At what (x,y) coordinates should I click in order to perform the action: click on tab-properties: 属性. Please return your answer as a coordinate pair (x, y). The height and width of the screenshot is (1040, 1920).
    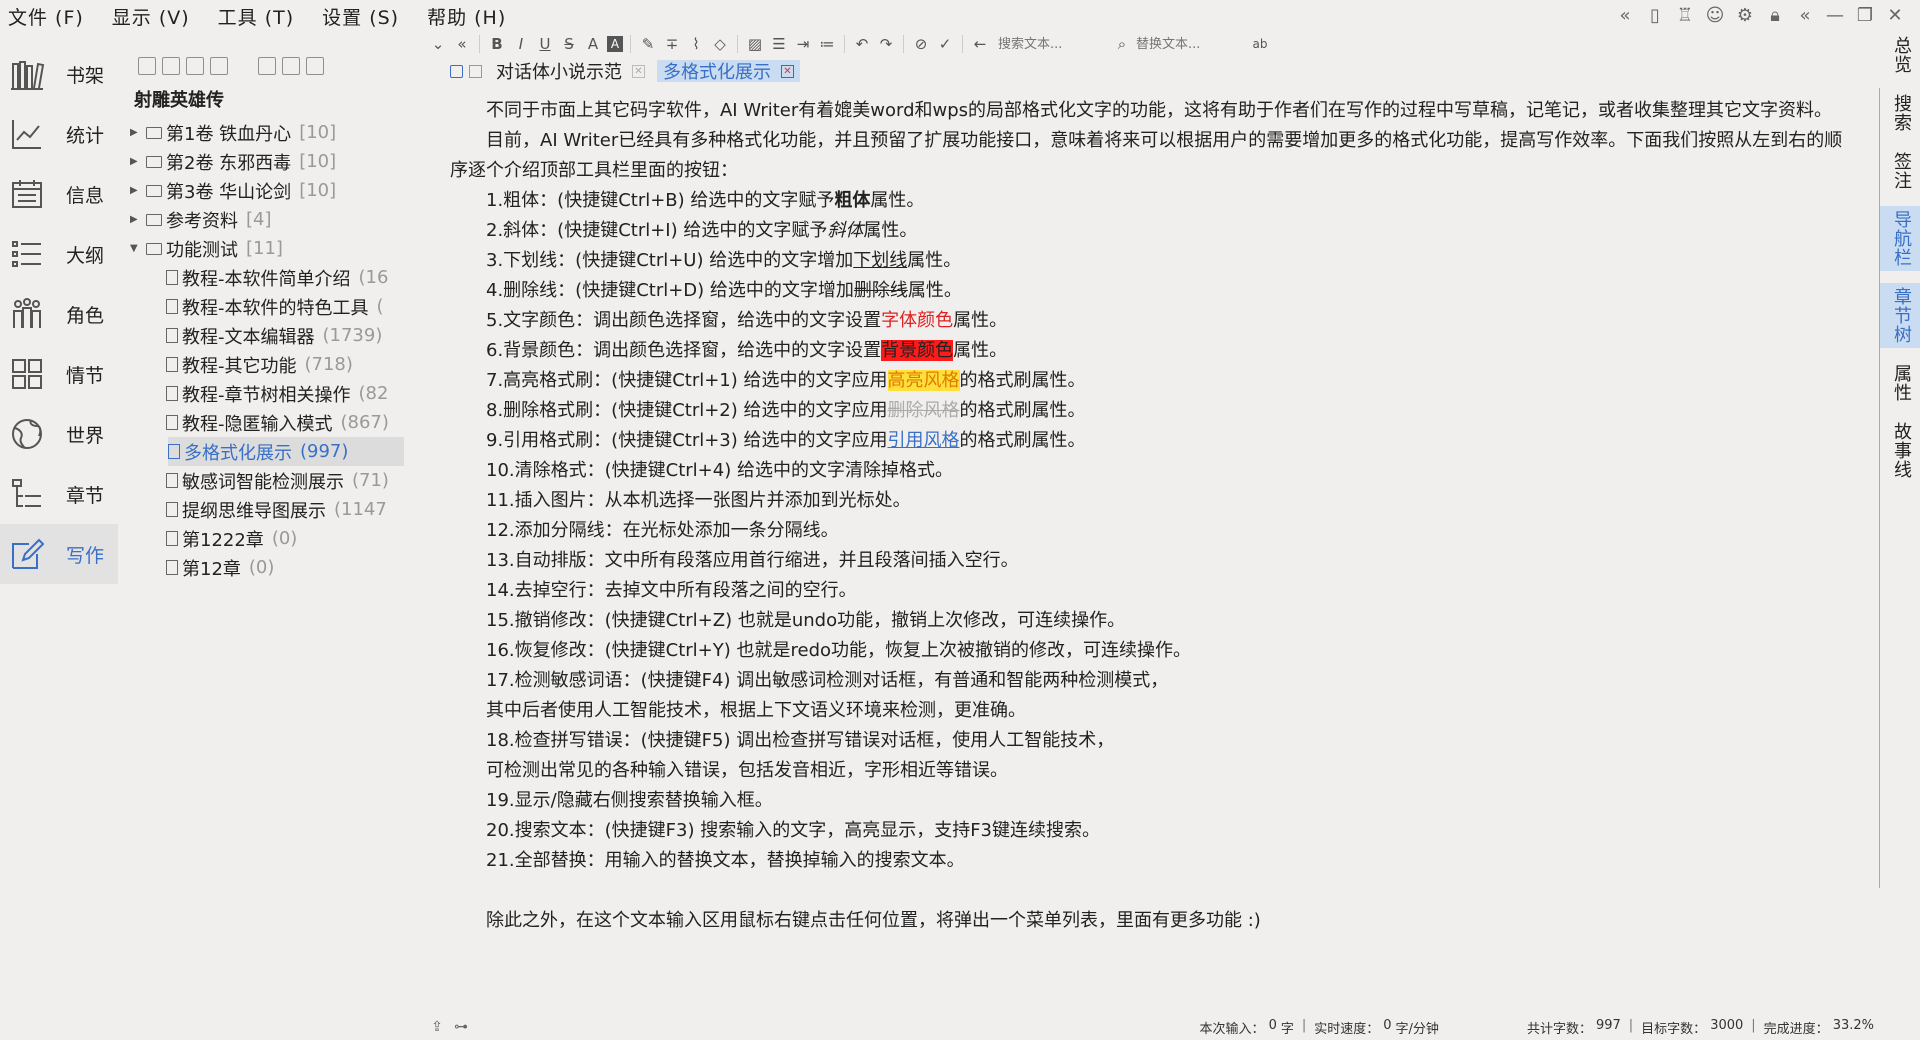
    Looking at the image, I should click on (1900, 383).